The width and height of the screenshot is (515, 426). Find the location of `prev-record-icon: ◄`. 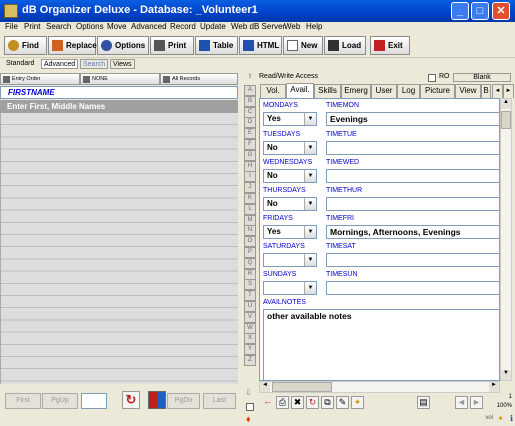

prev-record-icon: ◄ is located at coordinates (461, 402).